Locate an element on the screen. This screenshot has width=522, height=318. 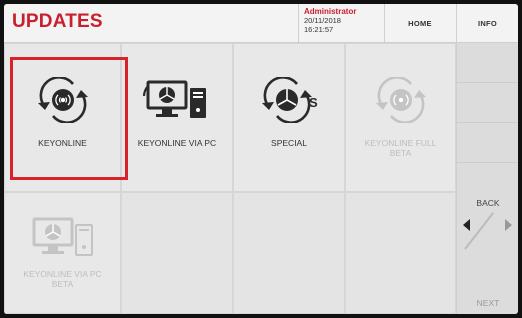
info-button: INFO is located at coordinates (487, 23).